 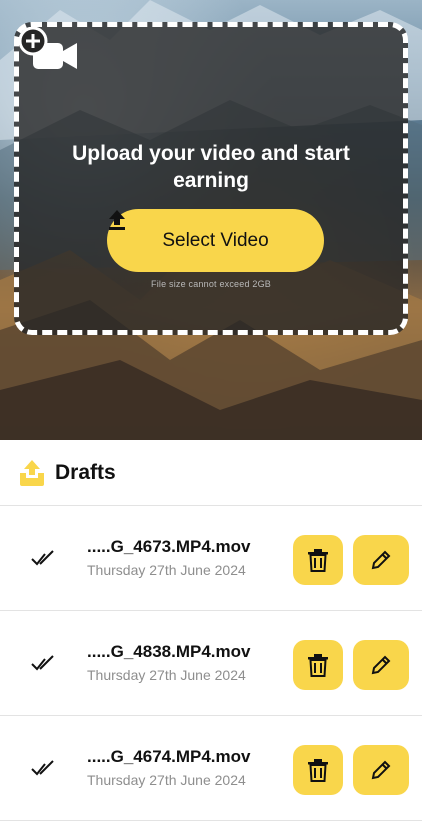 What do you see at coordinates (211, 167) in the screenshot?
I see `upload-title: Upload your video and start earning` at bounding box center [211, 167].